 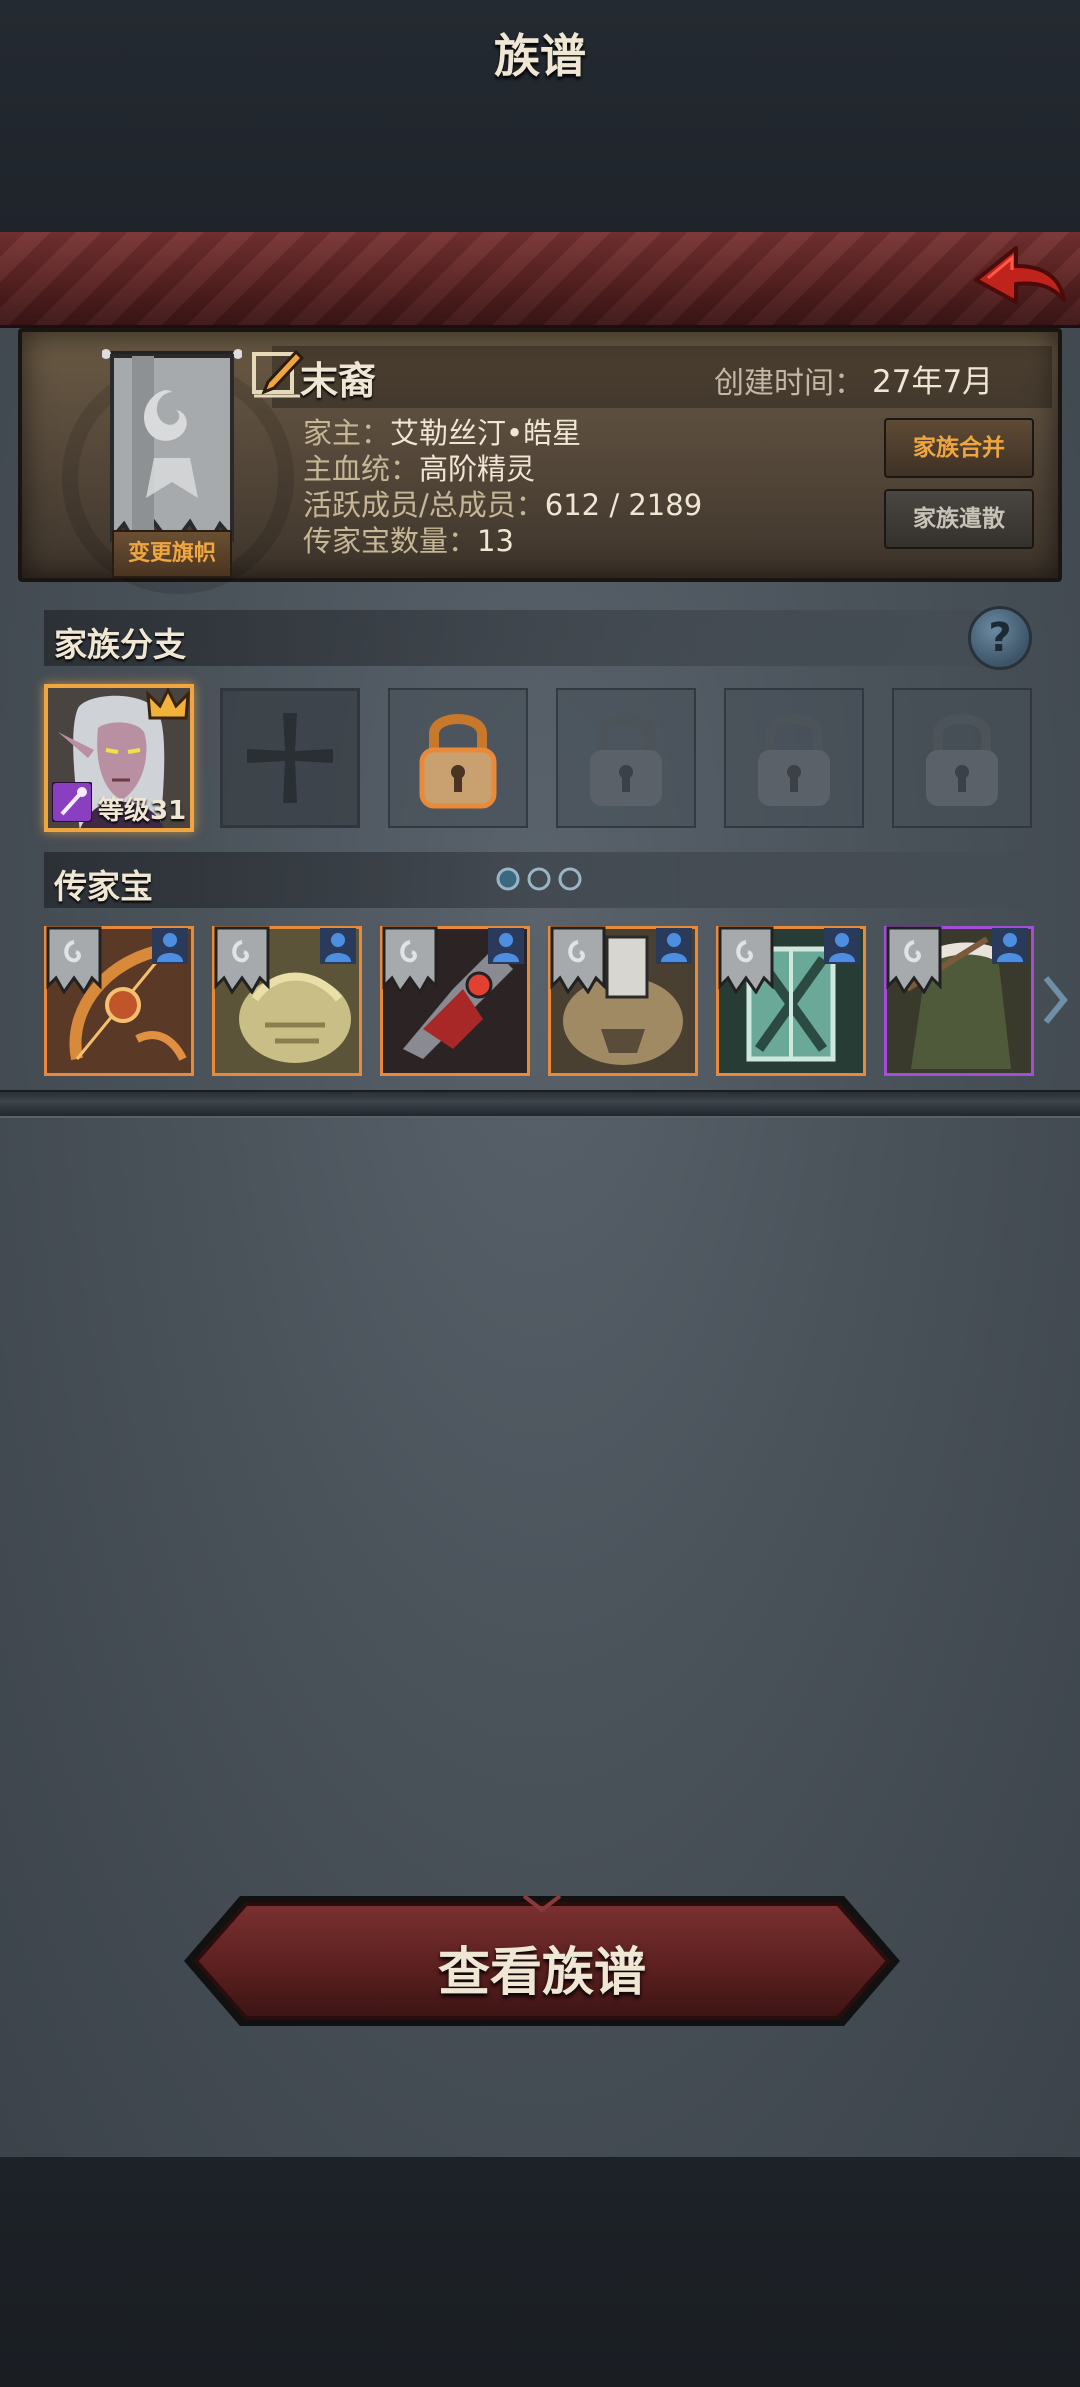 I want to click on created-time-label: 创建时间：, so click(x=789, y=383).